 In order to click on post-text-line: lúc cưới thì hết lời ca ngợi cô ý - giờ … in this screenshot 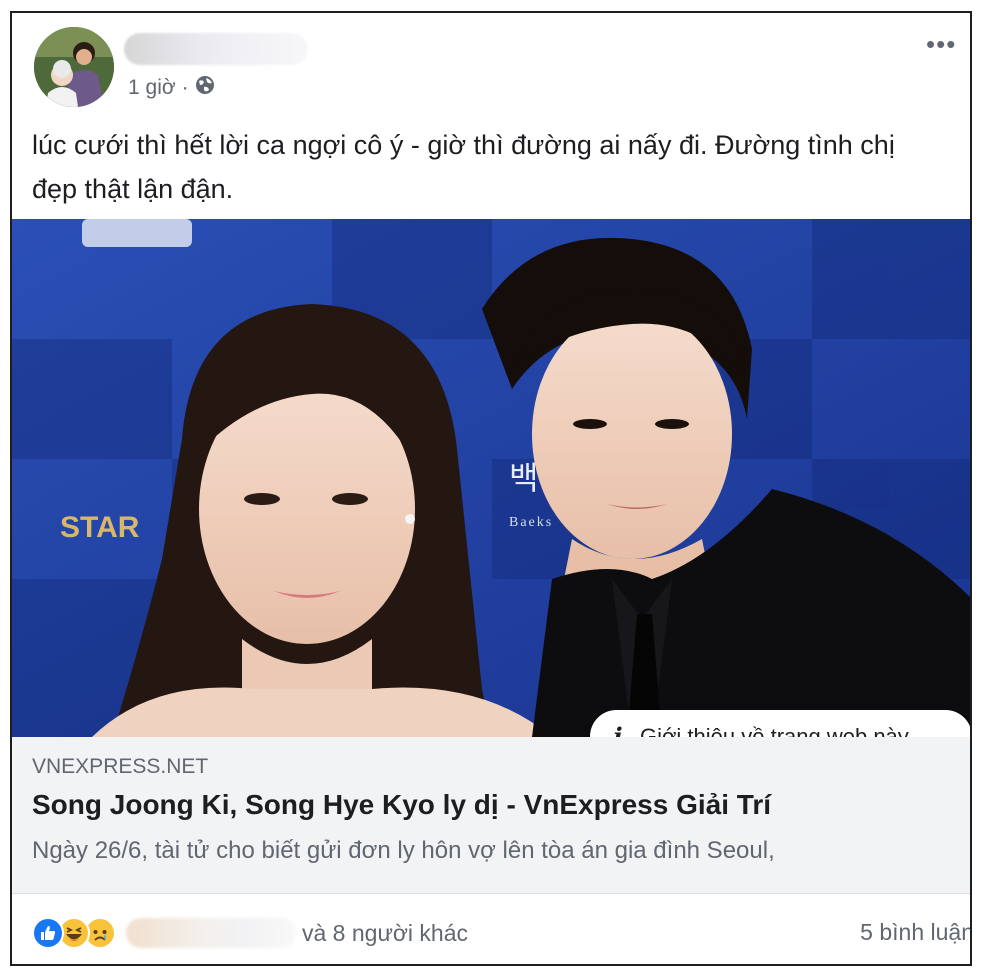, I will do `click(463, 145)`.